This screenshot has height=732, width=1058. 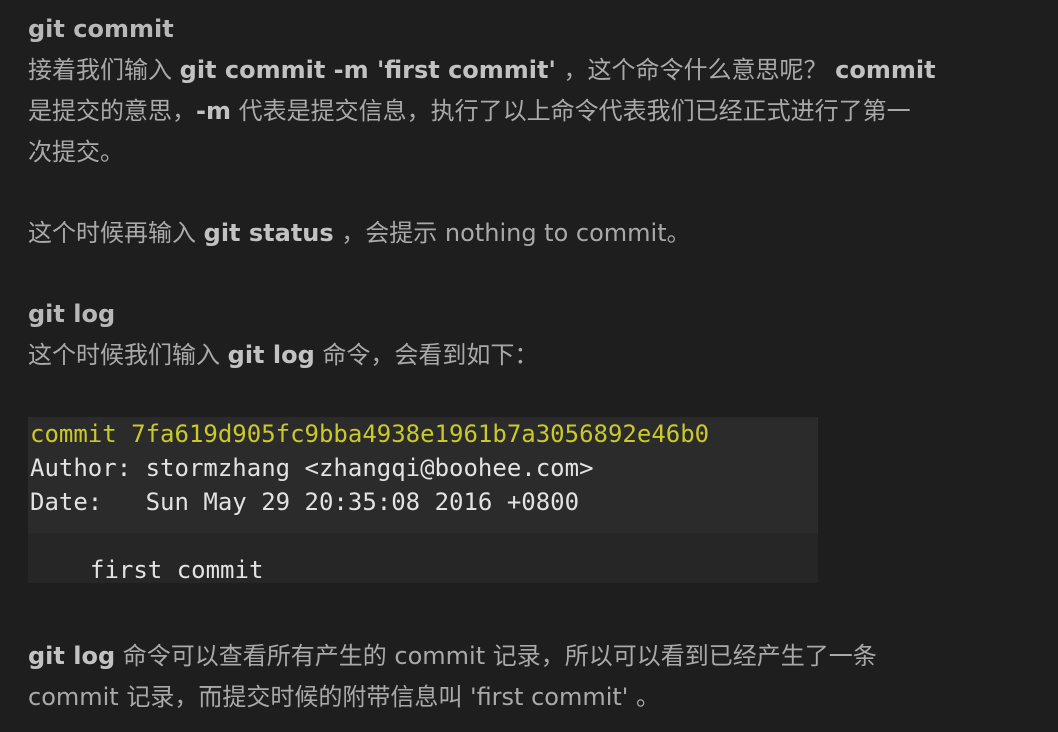 What do you see at coordinates (695, 70) in the screenshot?
I see `text-span: ，这个命令什么意思呢？` at bounding box center [695, 70].